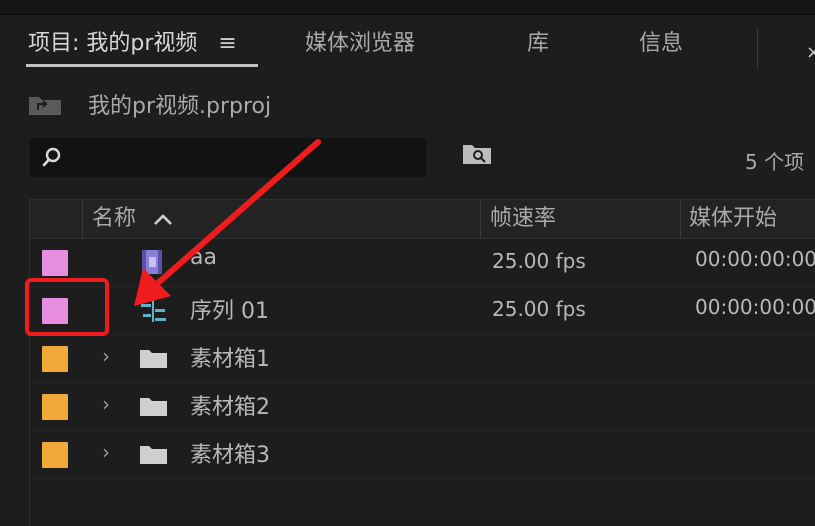 Image resolution: width=815 pixels, height=526 pixels. I want to click on search-box, so click(228, 157).